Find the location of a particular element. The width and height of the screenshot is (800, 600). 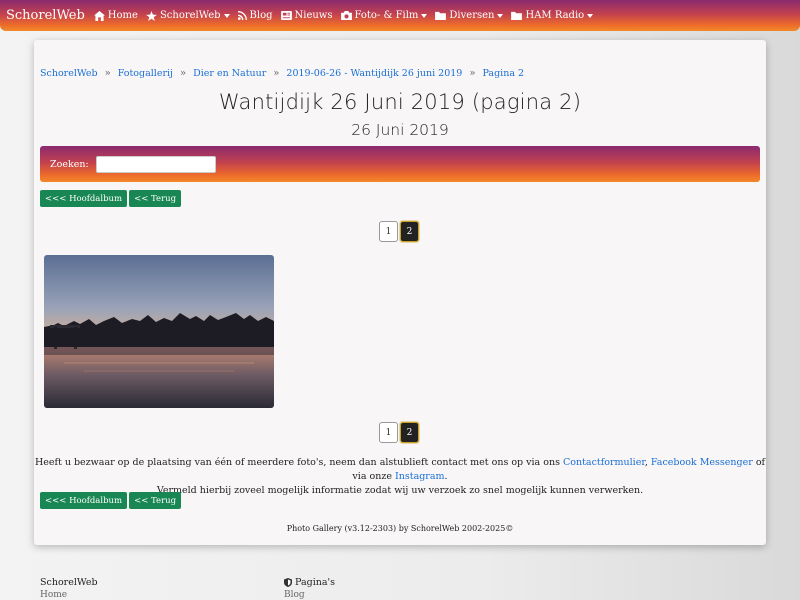

bottom-button-row: <<< Hoofdalbum << Terug is located at coordinates (111, 500).